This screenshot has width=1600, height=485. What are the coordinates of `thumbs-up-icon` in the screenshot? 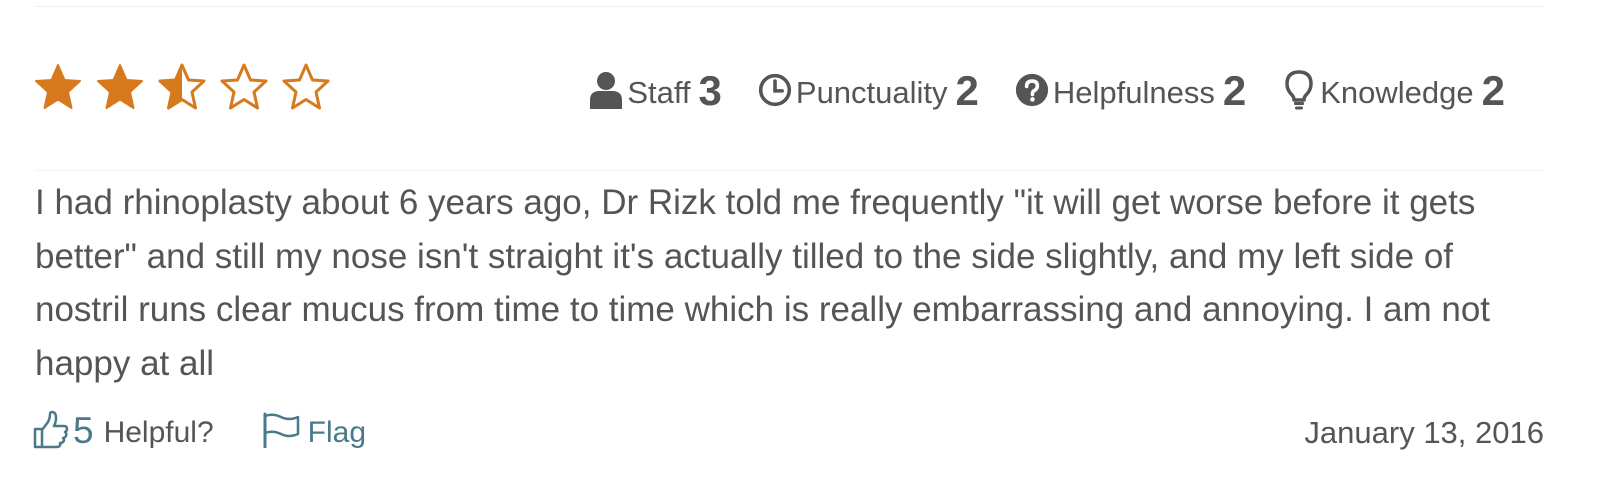 It's located at (51, 430).